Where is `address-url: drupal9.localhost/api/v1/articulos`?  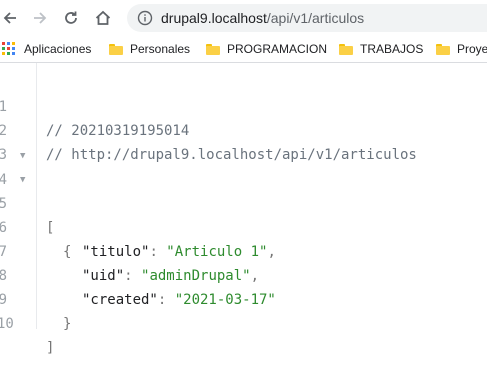
address-url: drupal9.localhost/api/v1/articulos is located at coordinates (262, 18).